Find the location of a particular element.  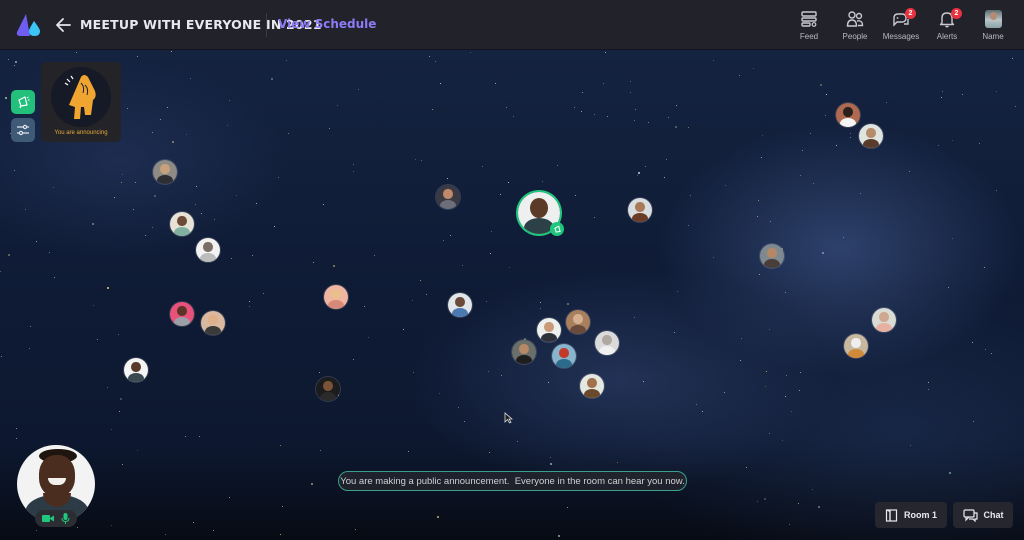

mouse-cursor-icon is located at coordinates (508, 418).